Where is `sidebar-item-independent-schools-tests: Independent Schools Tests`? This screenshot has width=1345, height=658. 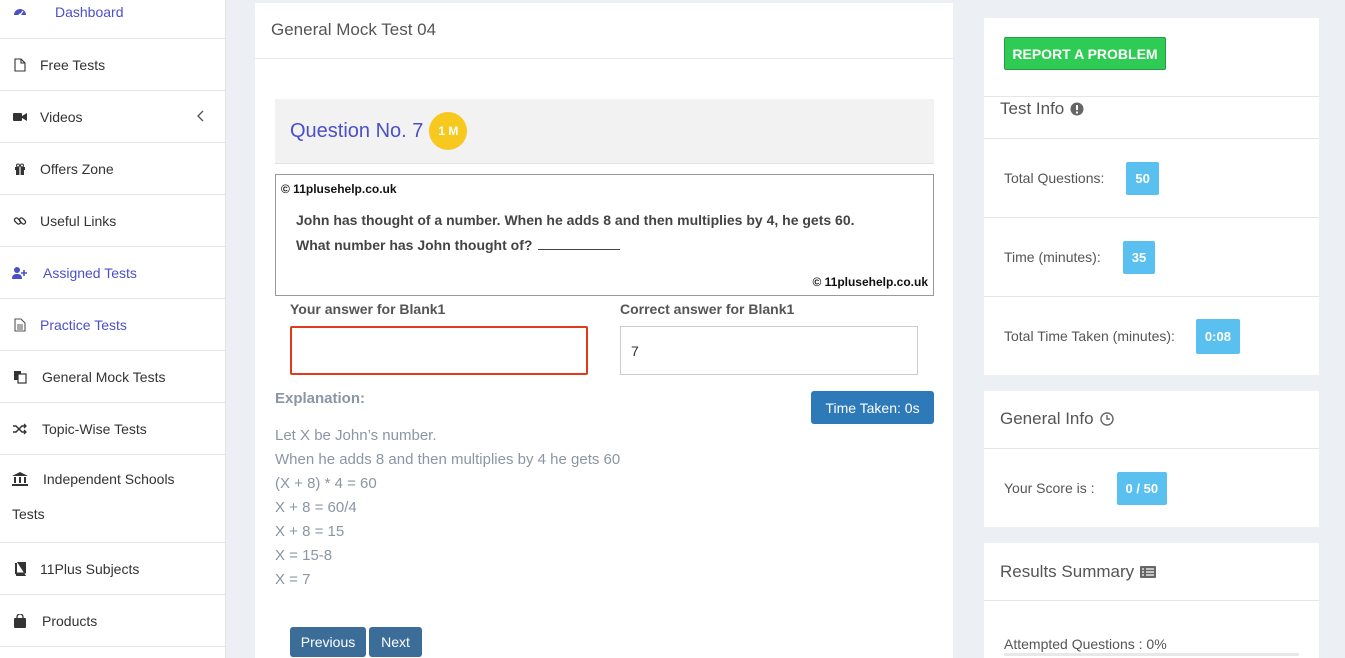
sidebar-item-independent-schools-tests: Independent Schools Tests is located at coordinates (112, 499).